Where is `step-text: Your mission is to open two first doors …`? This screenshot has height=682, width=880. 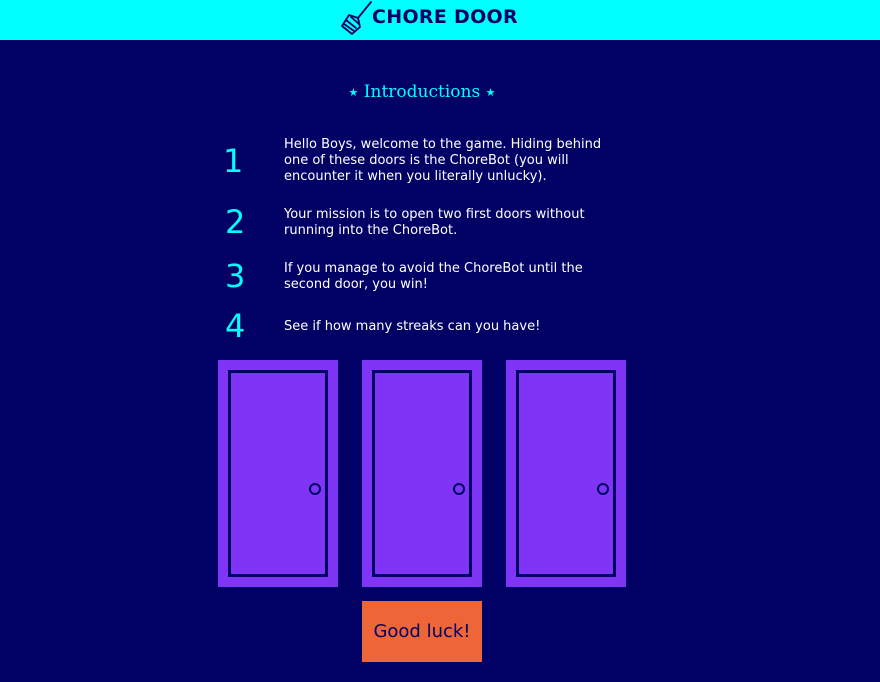 step-text: Your mission is to open two first doors … is located at coordinates (434, 222).